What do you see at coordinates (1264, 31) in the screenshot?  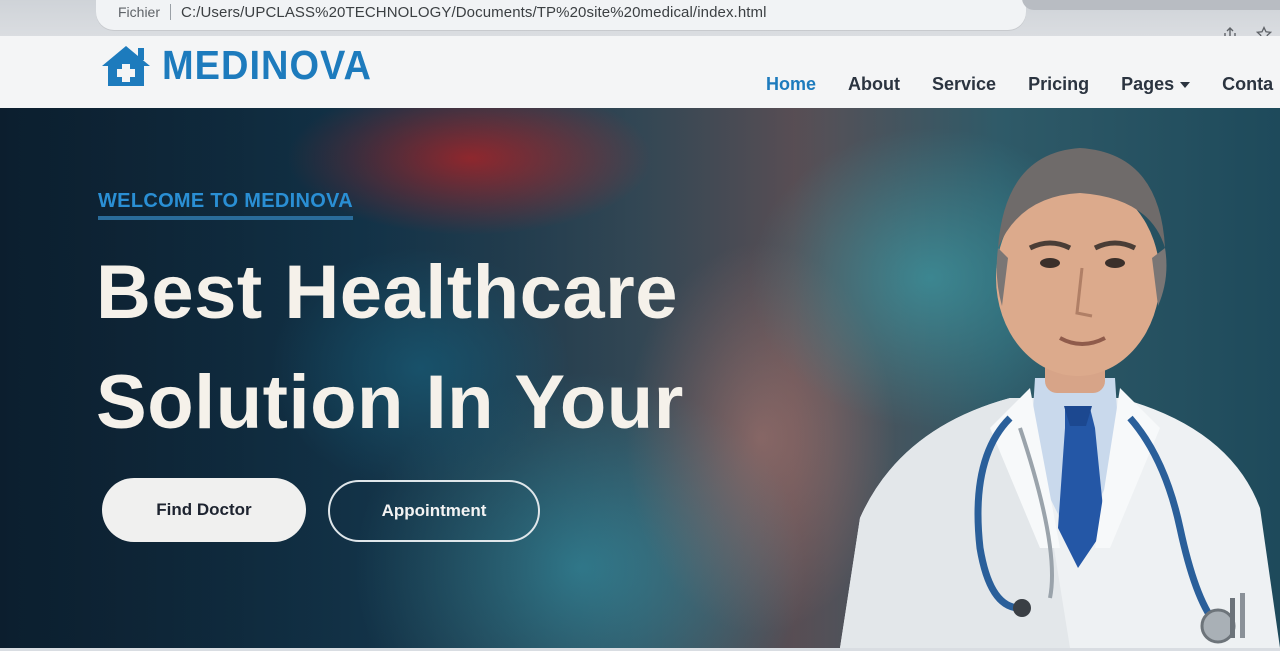 I see `bookmark-star-icon` at bounding box center [1264, 31].